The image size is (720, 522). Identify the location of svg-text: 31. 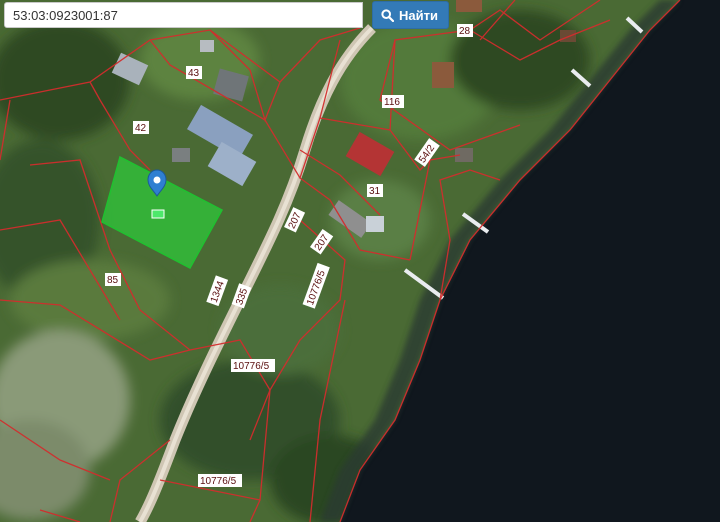
(375, 191).